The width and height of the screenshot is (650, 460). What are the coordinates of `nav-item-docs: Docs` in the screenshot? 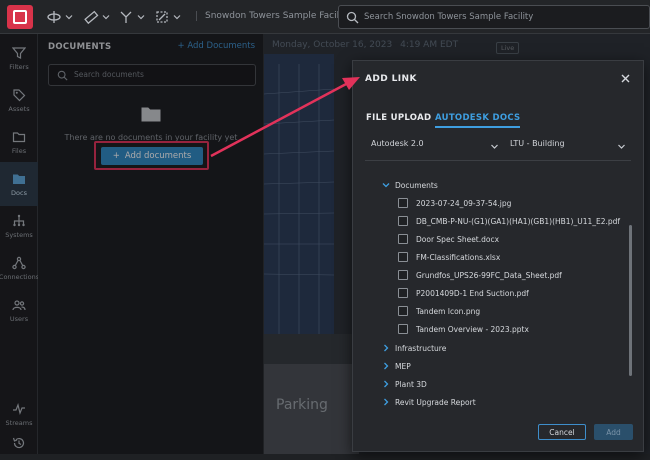 It's located at (19, 184).